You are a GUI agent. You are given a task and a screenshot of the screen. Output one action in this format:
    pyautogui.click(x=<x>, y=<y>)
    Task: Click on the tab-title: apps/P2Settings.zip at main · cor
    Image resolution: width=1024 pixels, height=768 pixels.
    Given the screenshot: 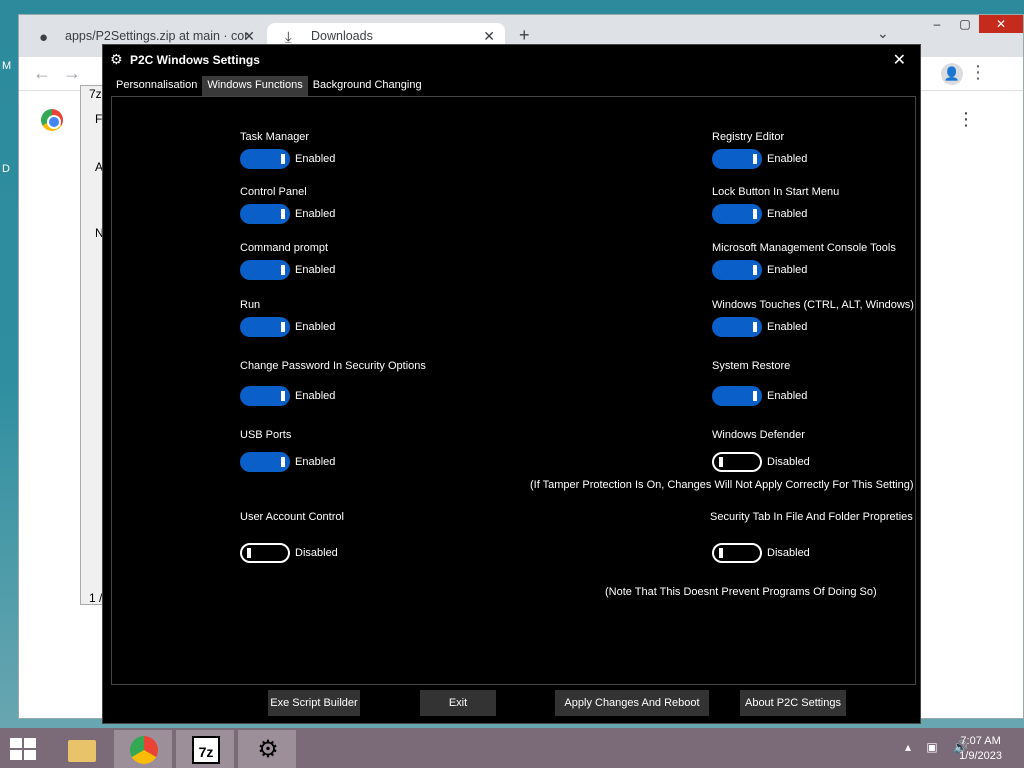 What is the action you would take?
    pyautogui.click(x=157, y=36)
    